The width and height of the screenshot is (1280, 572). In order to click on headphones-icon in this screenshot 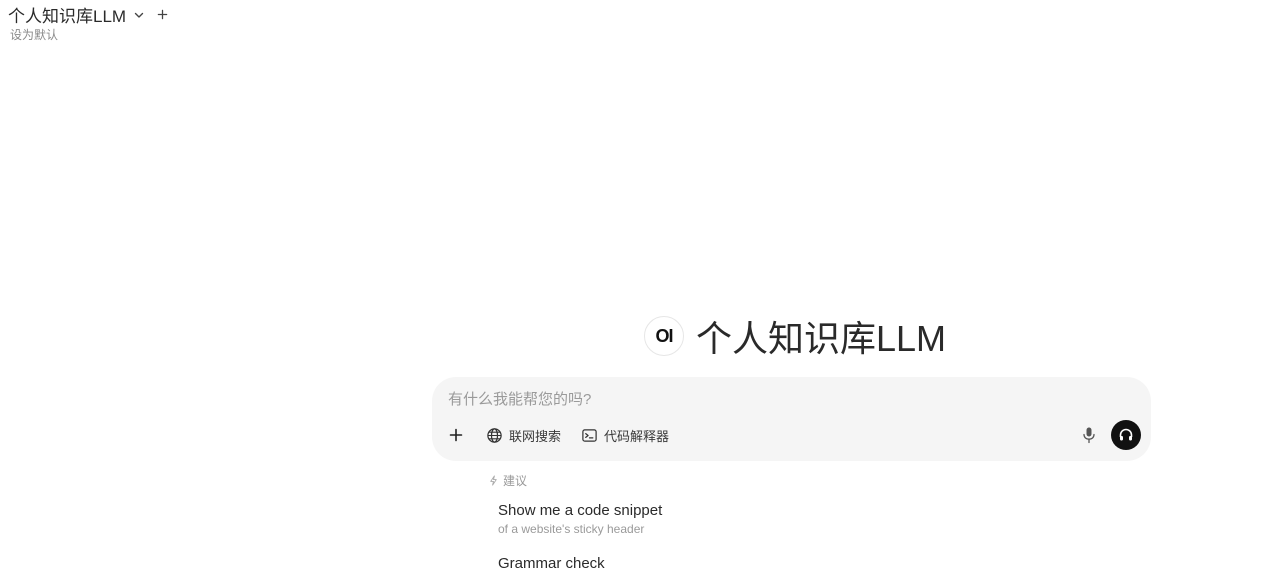, I will do `click(1126, 434)`.